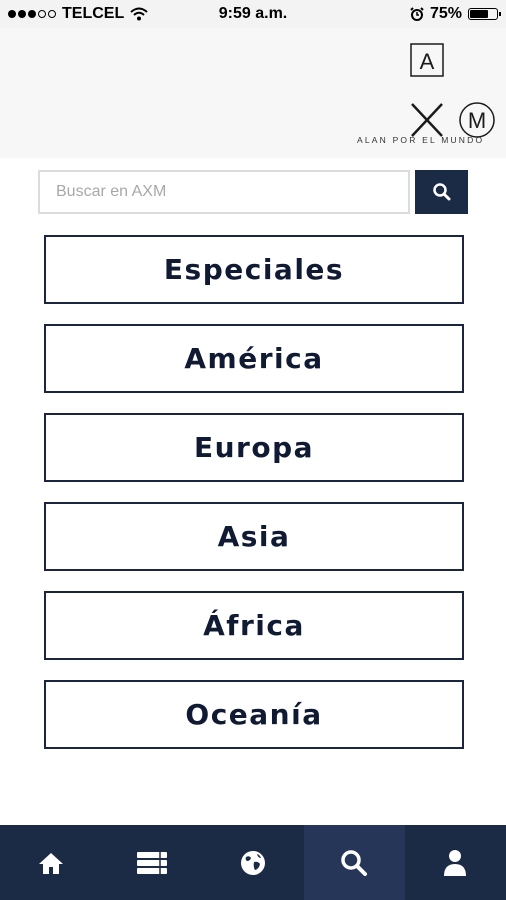  I want to click on search-button, so click(441, 192).